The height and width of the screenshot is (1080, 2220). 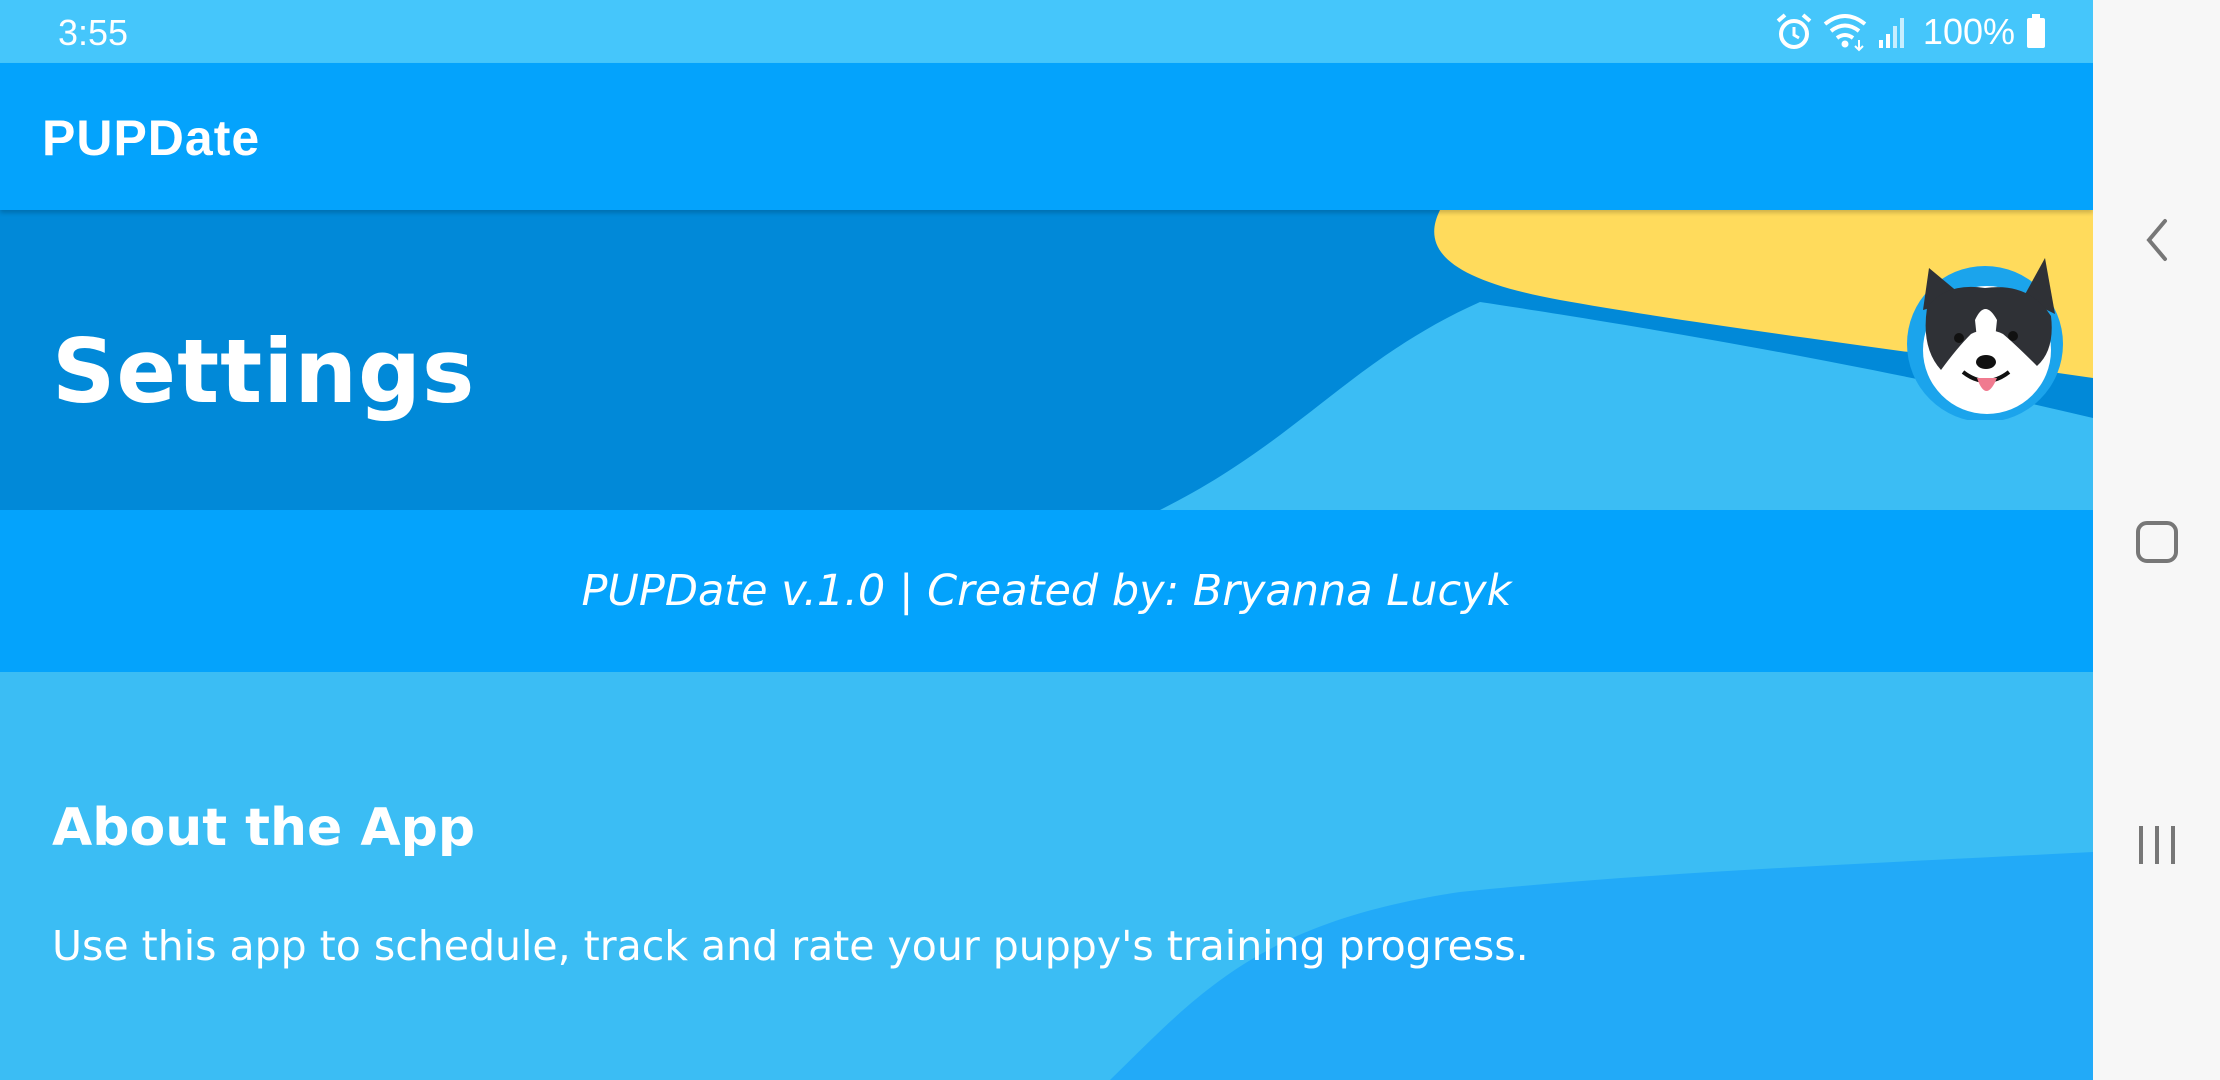 What do you see at coordinates (1968, 31) in the screenshot?
I see `battery-percentage: 100%` at bounding box center [1968, 31].